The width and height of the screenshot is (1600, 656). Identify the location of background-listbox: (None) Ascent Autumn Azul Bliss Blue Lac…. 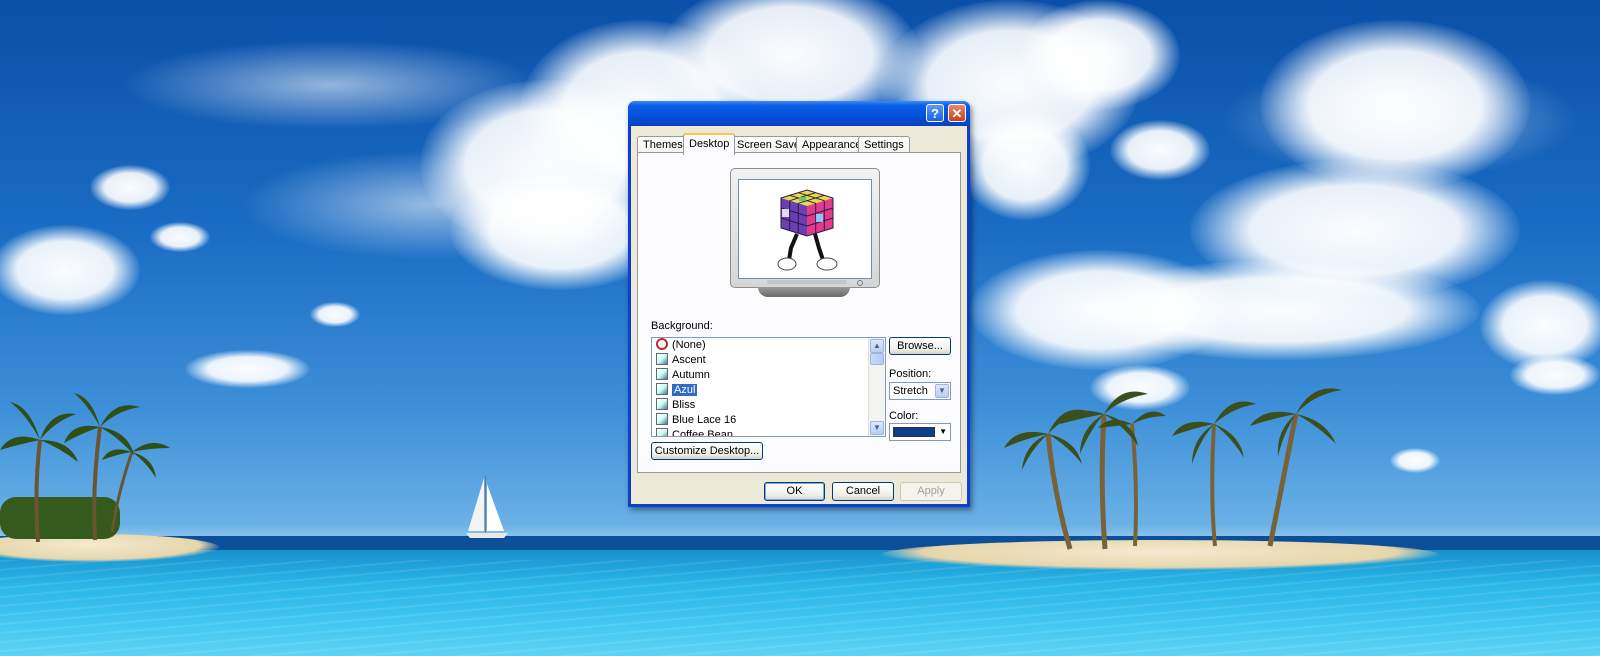
(768, 387).